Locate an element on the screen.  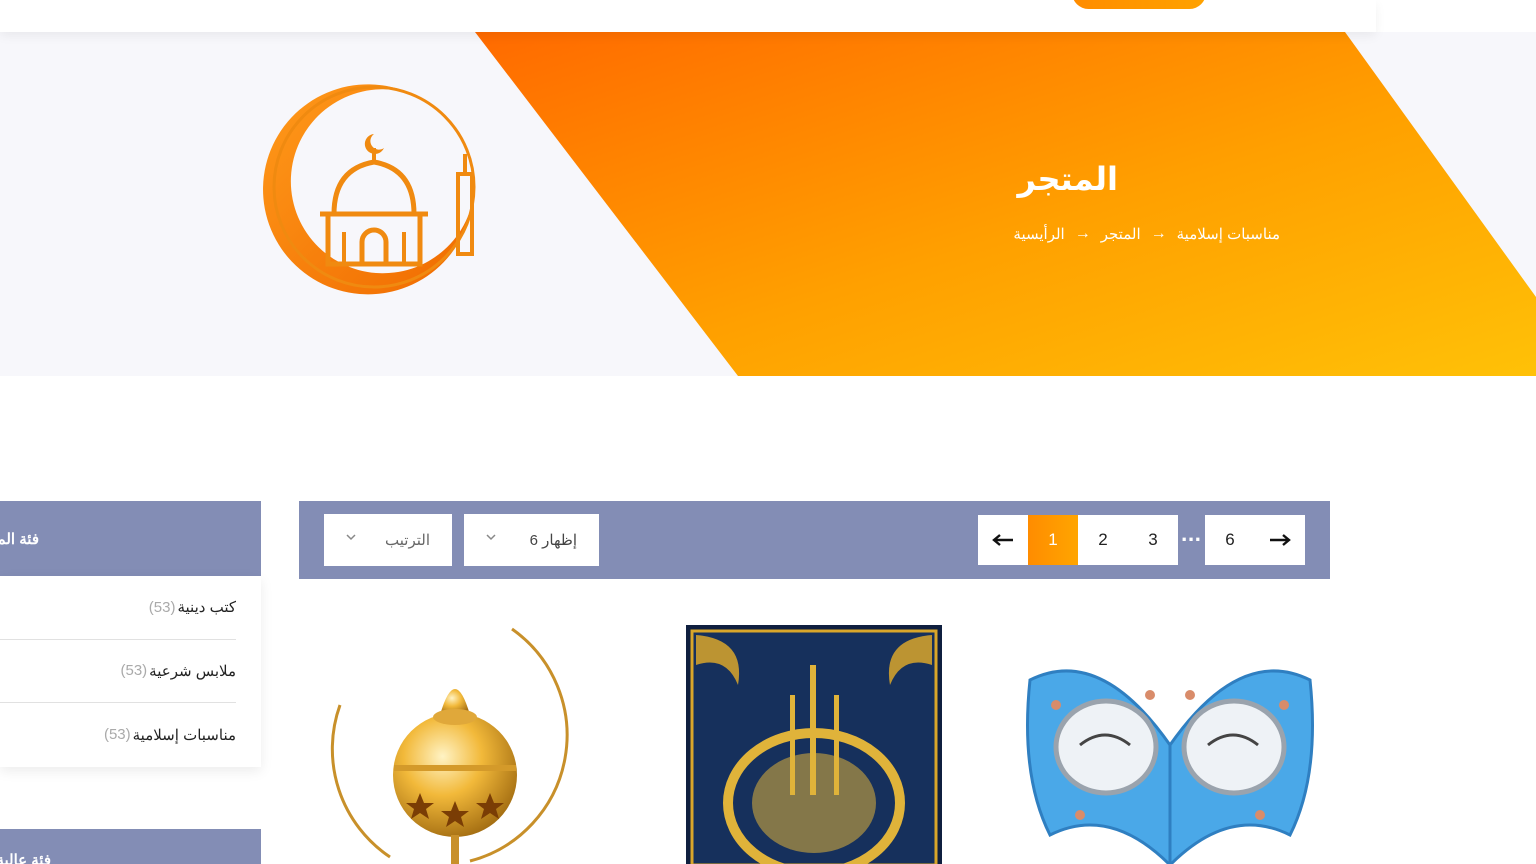
sidebar-heading: فئة المنتجات is located at coordinates (130, 538).